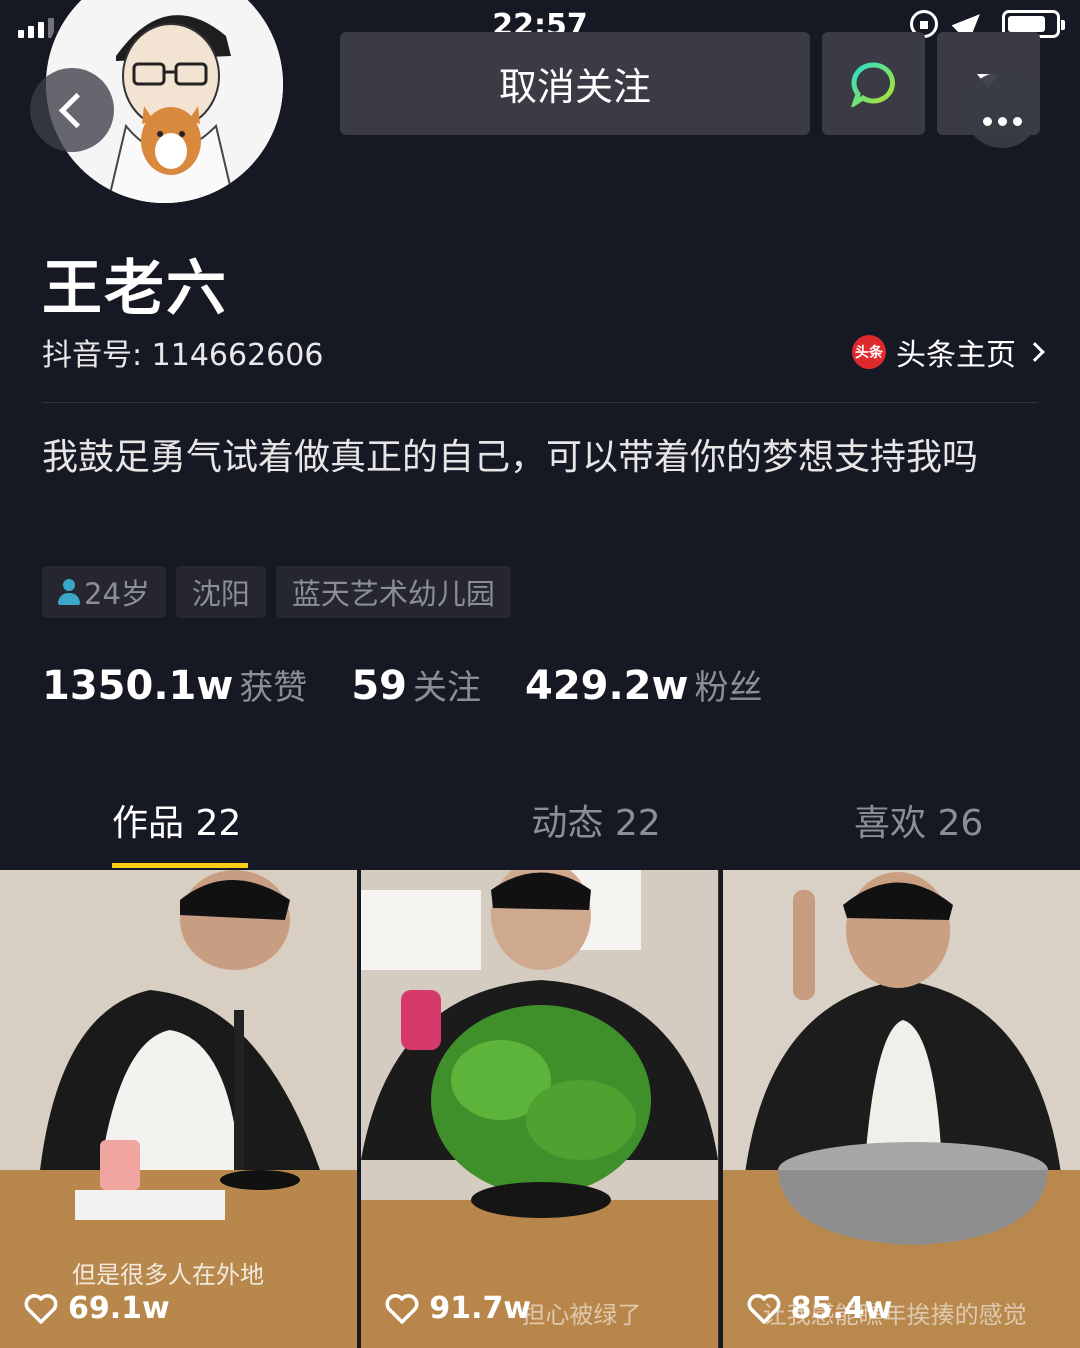  What do you see at coordinates (168, 1275) in the screenshot?
I see `video-caption: 但是很多人在外地` at bounding box center [168, 1275].